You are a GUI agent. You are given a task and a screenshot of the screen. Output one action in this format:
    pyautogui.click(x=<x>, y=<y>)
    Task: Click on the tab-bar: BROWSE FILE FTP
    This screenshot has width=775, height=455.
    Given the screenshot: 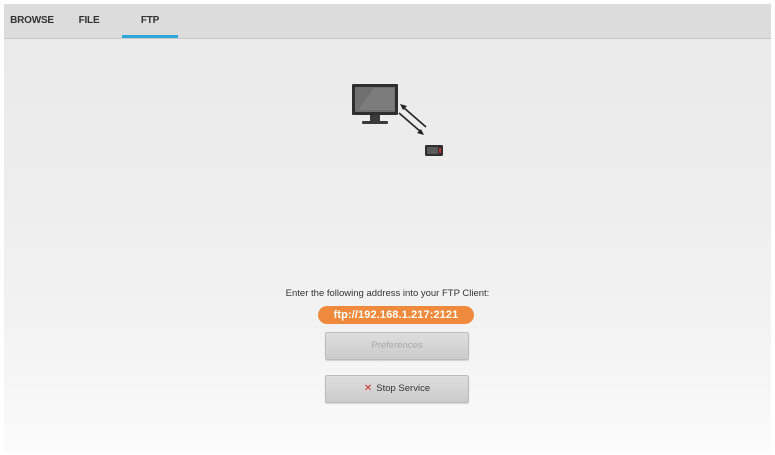 What is the action you would take?
    pyautogui.click(x=387, y=21)
    